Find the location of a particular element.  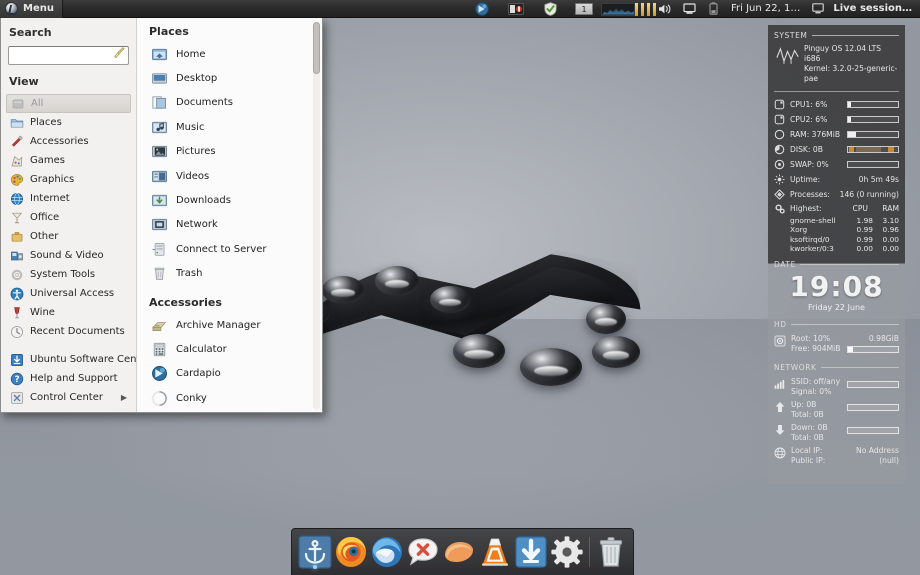

recent-documents-icon is located at coordinates (17, 331).